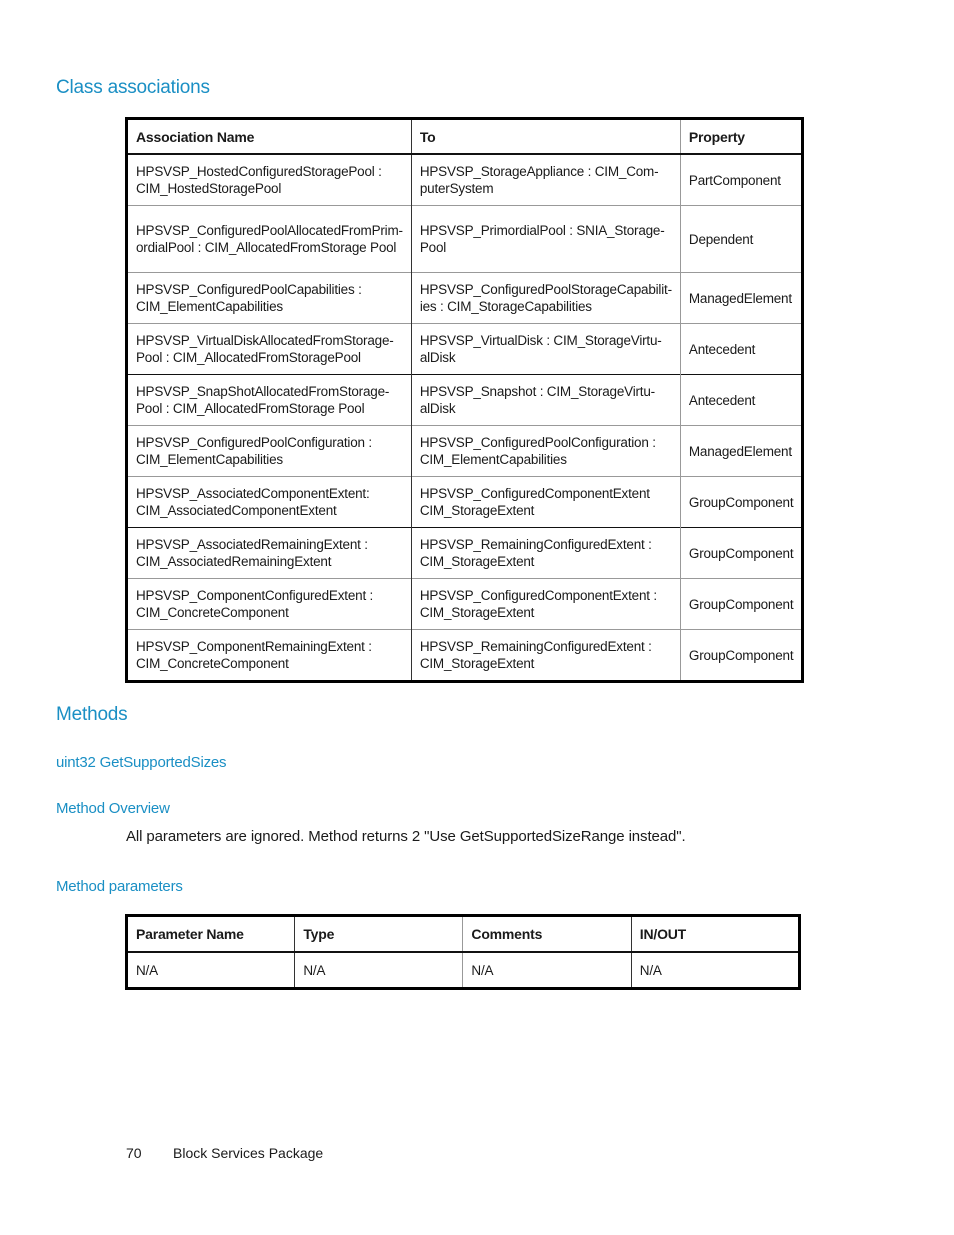 The width and height of the screenshot is (954, 1235). What do you see at coordinates (134, 1153) in the screenshot?
I see `page-number: 70` at bounding box center [134, 1153].